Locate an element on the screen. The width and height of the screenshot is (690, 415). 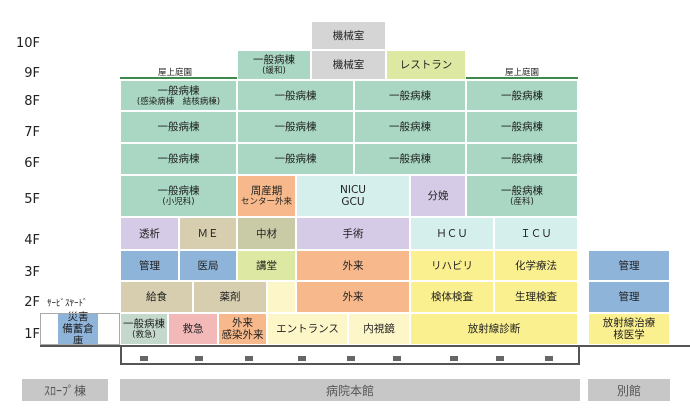
room-label: 救急 is located at coordinates (193, 329).